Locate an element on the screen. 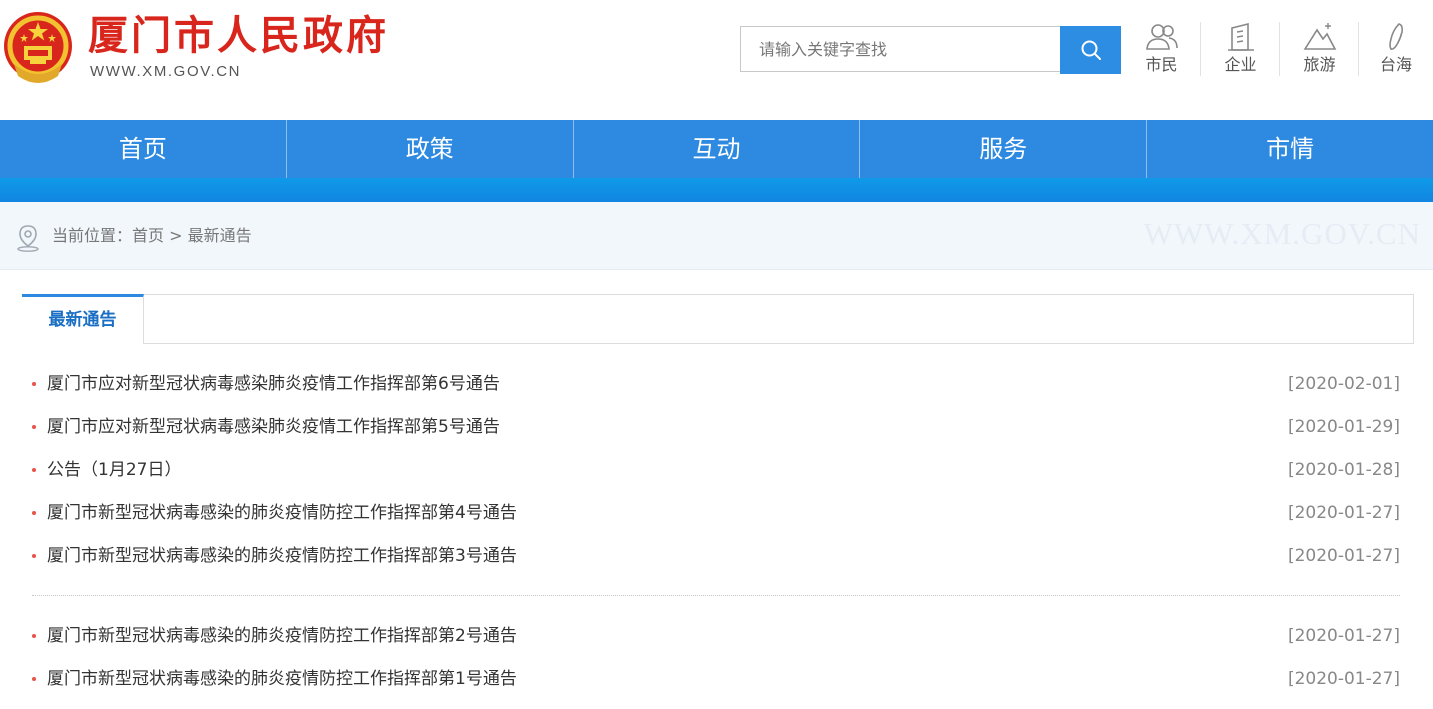 The height and width of the screenshot is (709, 1433). breadcrumb-home-link: 首页 is located at coordinates (148, 235).